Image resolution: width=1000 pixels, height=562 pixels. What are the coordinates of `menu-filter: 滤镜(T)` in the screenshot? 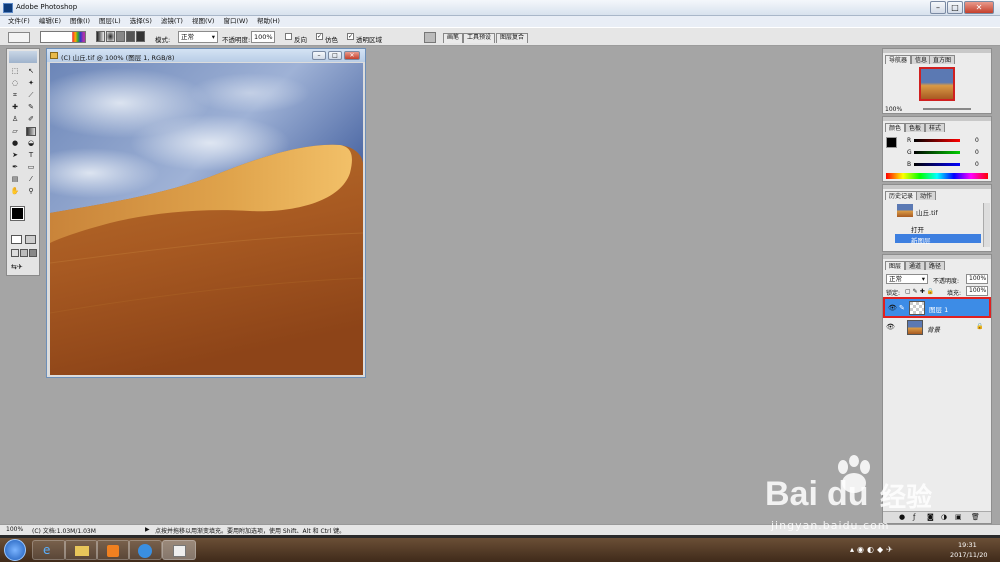 It's located at (172, 21).